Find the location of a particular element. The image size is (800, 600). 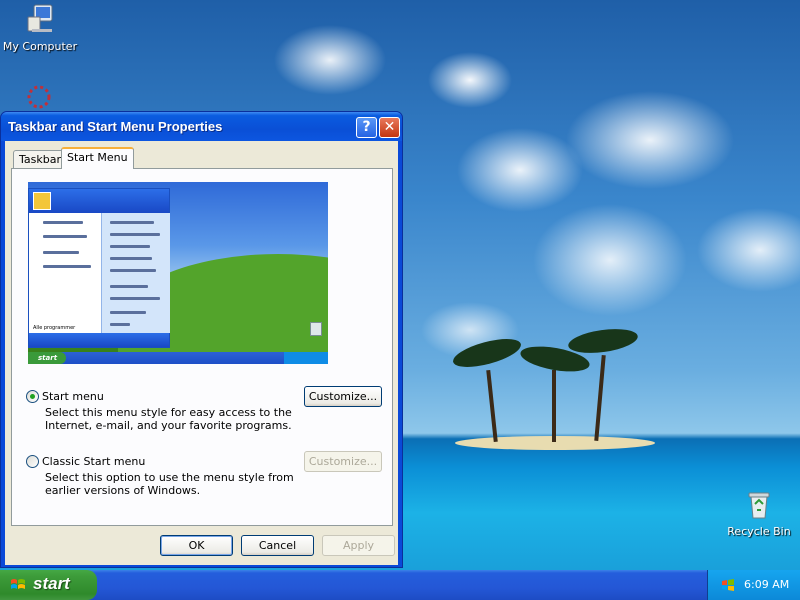

title-bar: Taskbar and Start Menu Properties ? ✕ is located at coordinates (201, 126).